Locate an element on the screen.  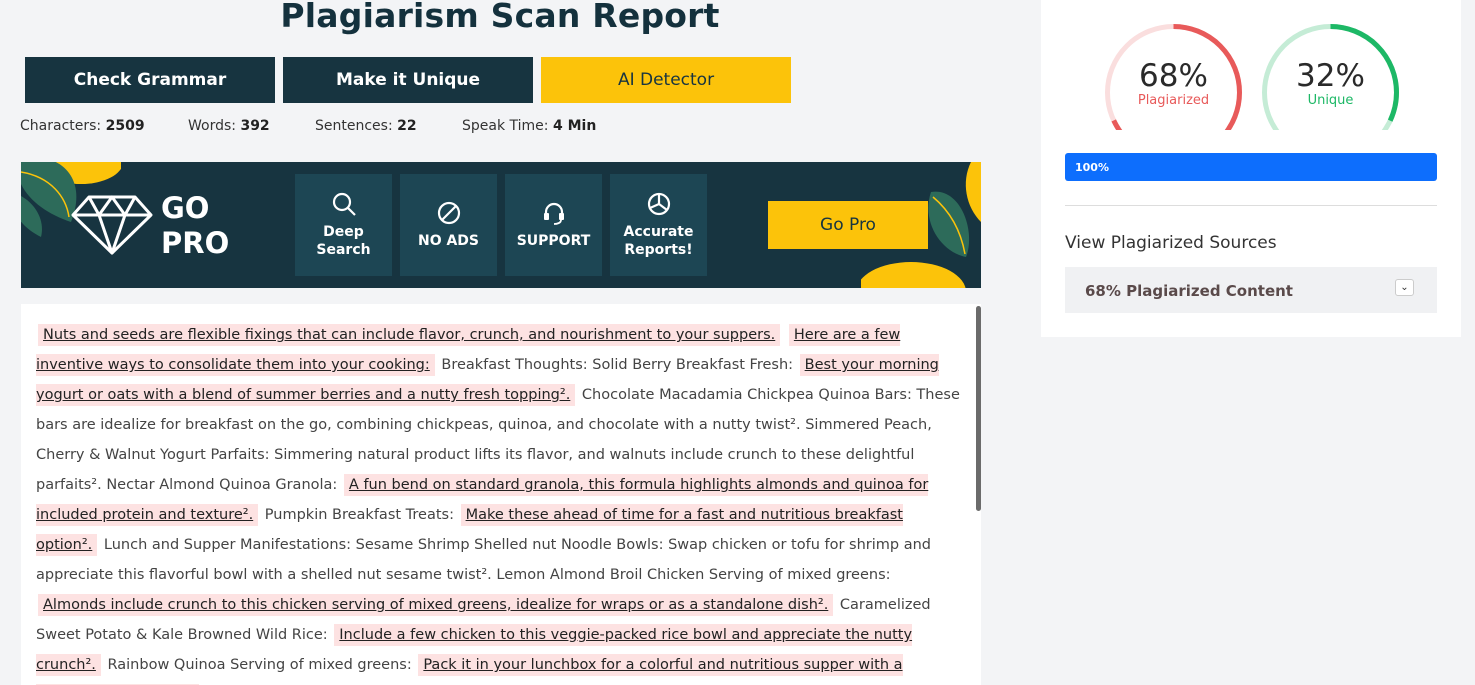
unique-label: Unique is located at coordinates (1330, 100).